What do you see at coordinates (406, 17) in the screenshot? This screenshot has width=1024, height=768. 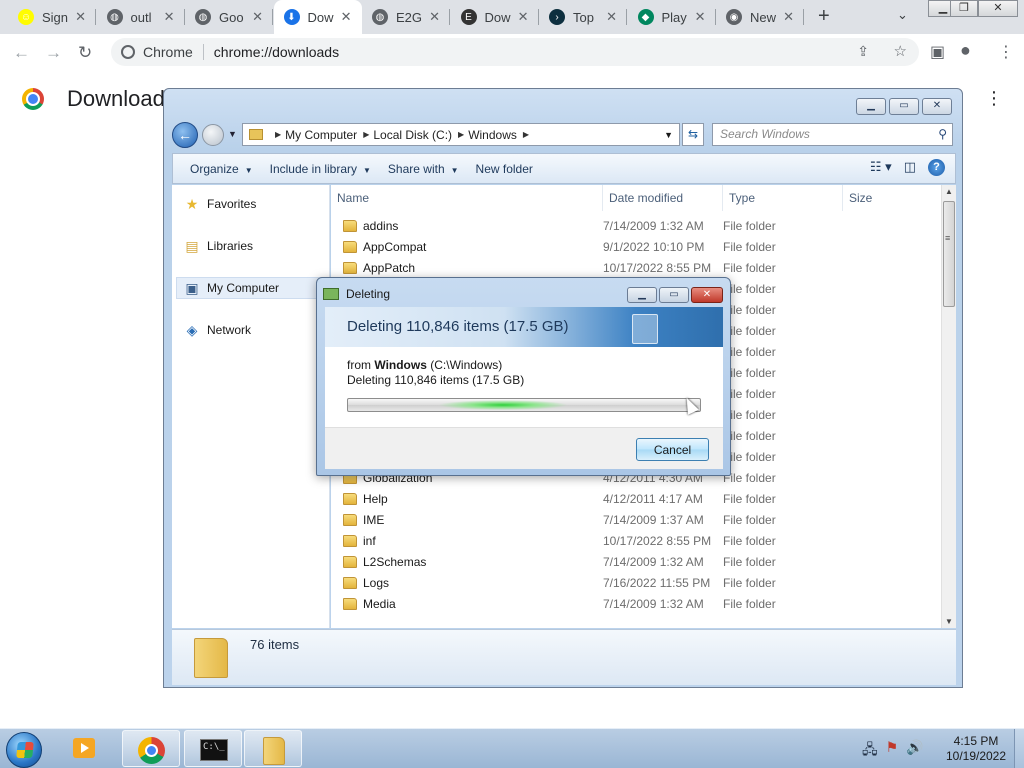 I see `browser-tab: ◍ E2G ✕` at bounding box center [406, 17].